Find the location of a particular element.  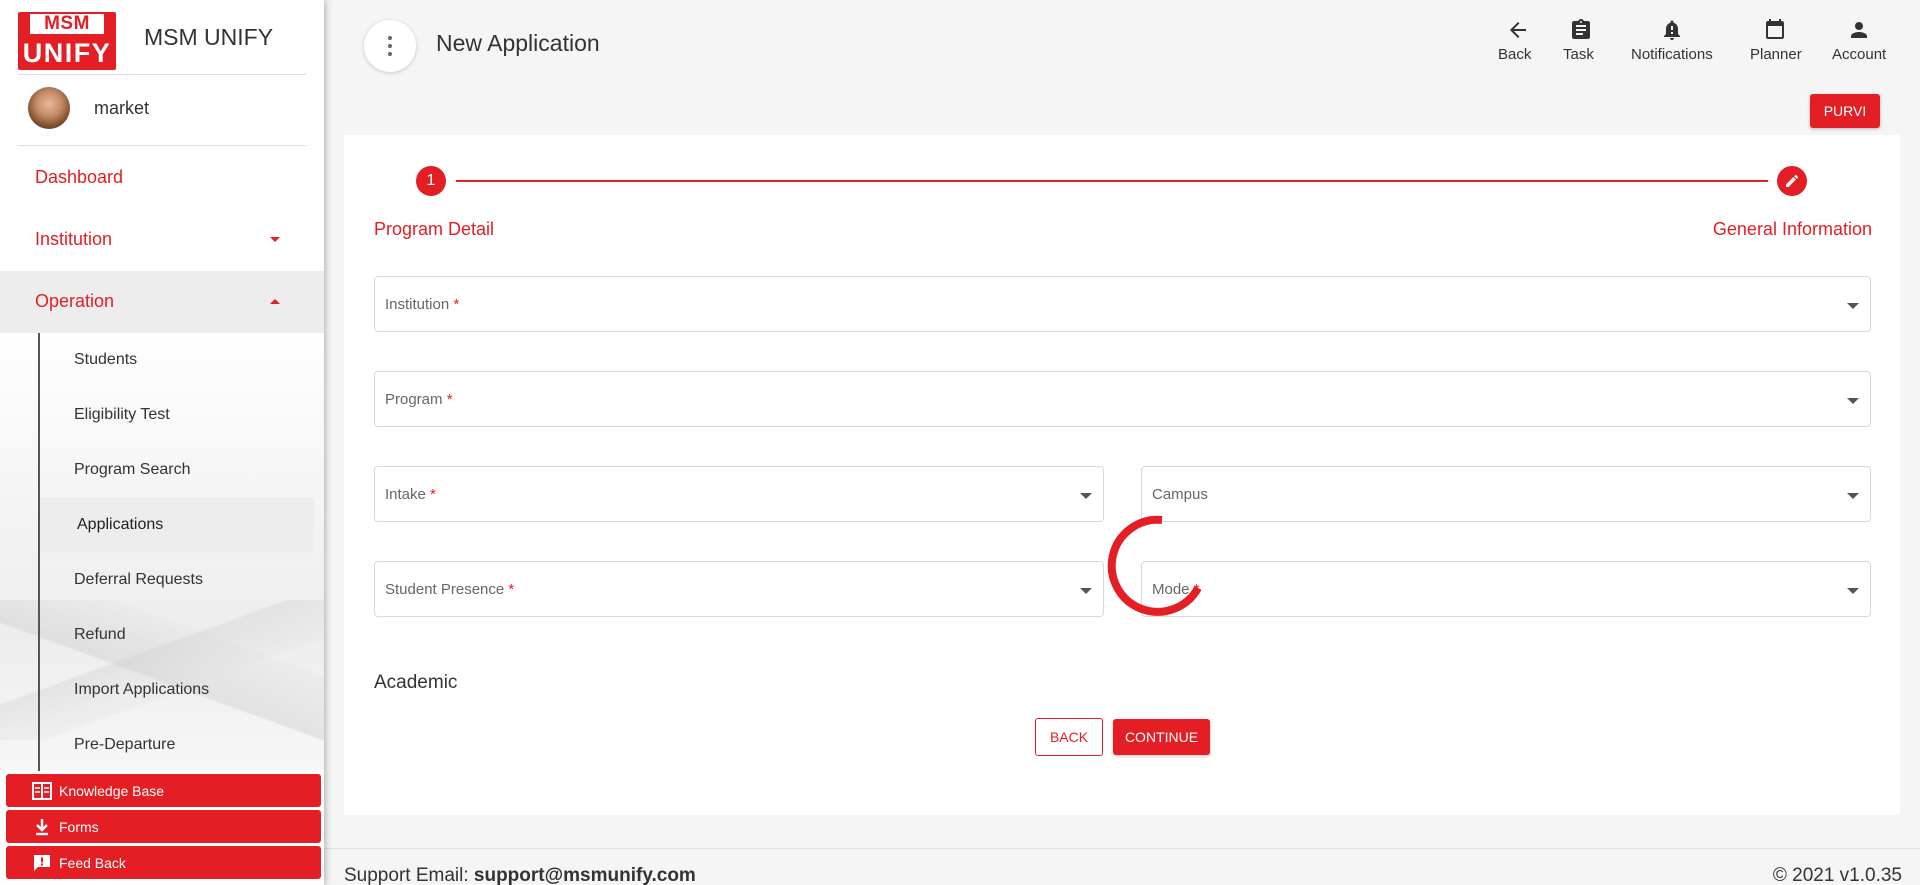

subnav-item-students: Students is located at coordinates (177, 360).